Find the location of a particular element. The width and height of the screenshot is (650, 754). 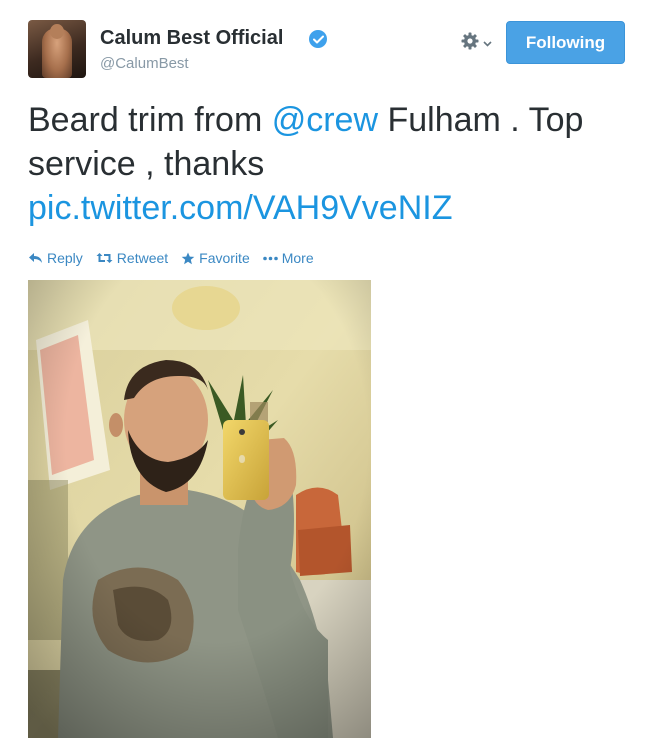

favorite-label: Favorite is located at coordinates (224, 258).